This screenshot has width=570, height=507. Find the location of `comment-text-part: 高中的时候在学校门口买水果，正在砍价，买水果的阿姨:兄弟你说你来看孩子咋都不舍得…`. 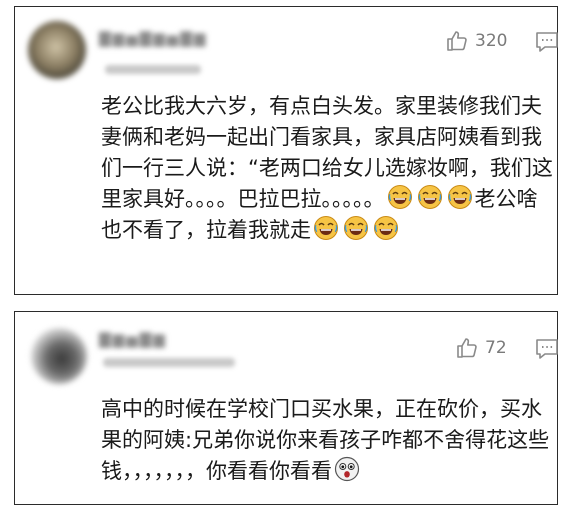

comment-text-part: 高中的时候在学校门口买水果，正在砍价，买水果的阿姨:兄弟你说你来看孩子咋都不舍得… is located at coordinates (325, 440).